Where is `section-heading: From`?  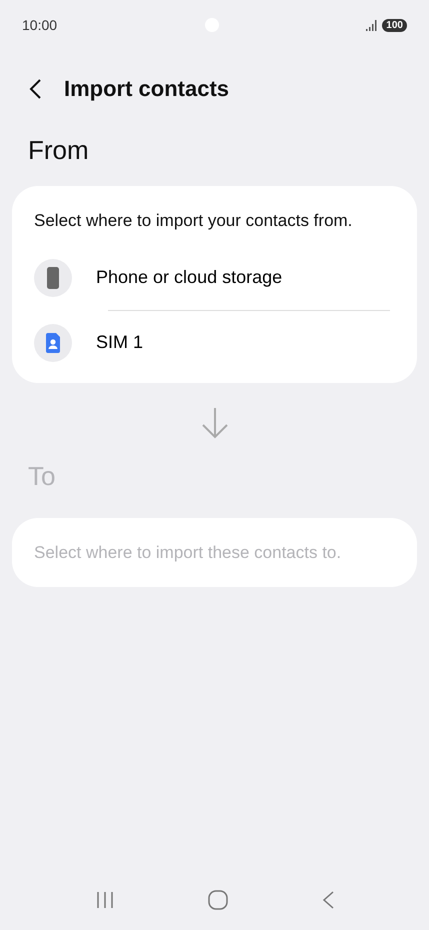 section-heading: From is located at coordinates (59, 150).